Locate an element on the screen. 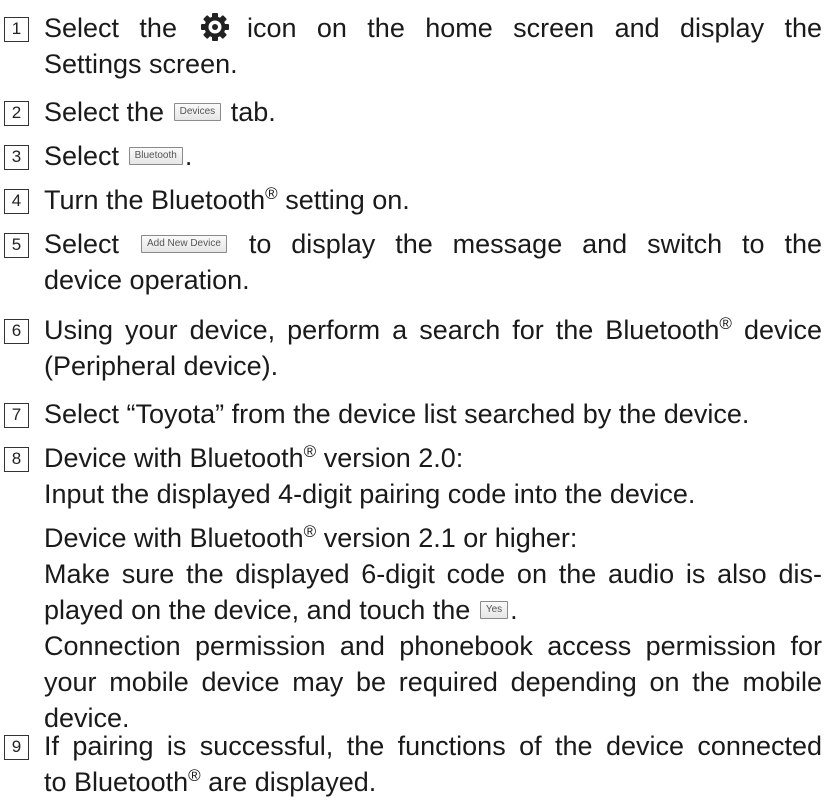 The height and width of the screenshot is (800, 828). gear-icon is located at coordinates (215, 27).